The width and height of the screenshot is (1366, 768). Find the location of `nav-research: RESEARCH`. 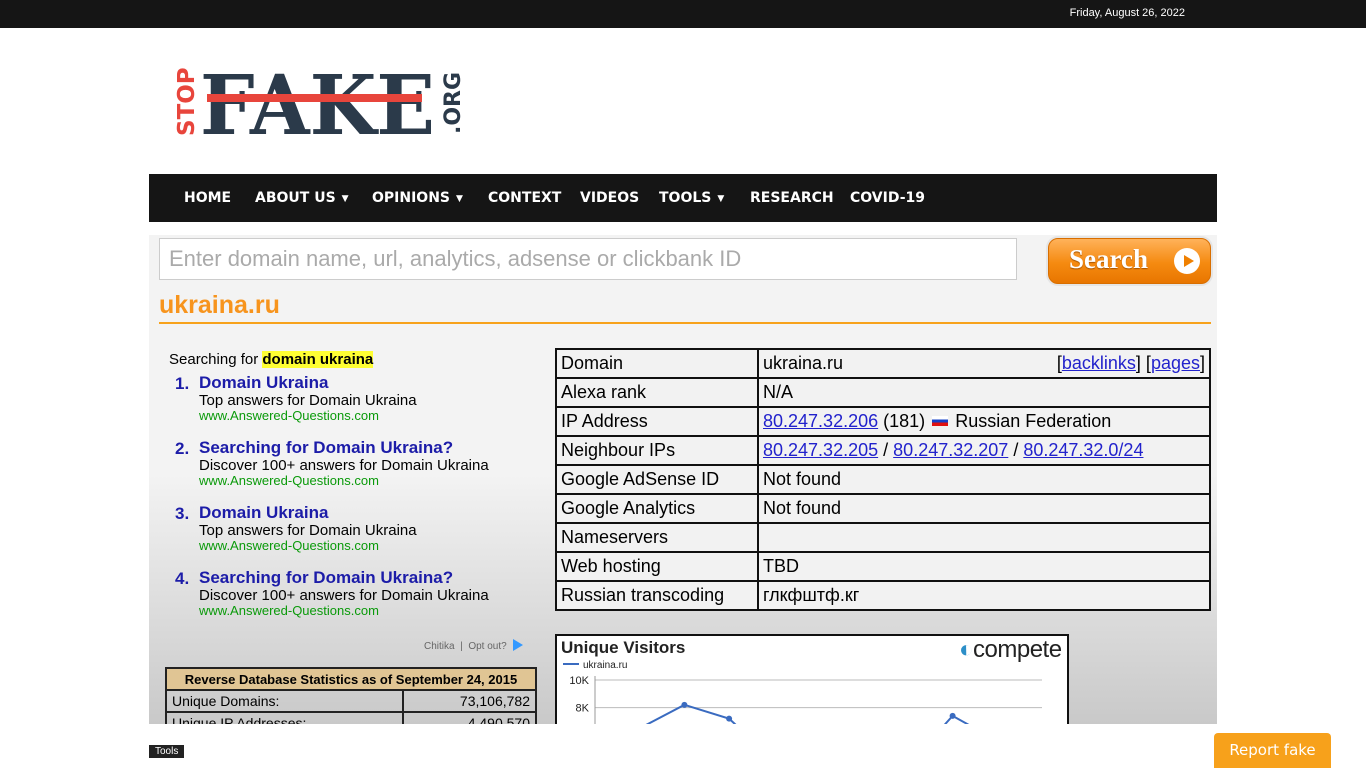

nav-research: RESEARCH is located at coordinates (792, 198).